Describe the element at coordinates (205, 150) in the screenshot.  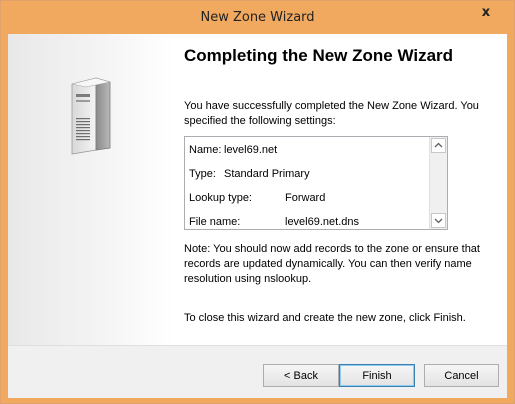
I see `setting-label: Name:` at that location.